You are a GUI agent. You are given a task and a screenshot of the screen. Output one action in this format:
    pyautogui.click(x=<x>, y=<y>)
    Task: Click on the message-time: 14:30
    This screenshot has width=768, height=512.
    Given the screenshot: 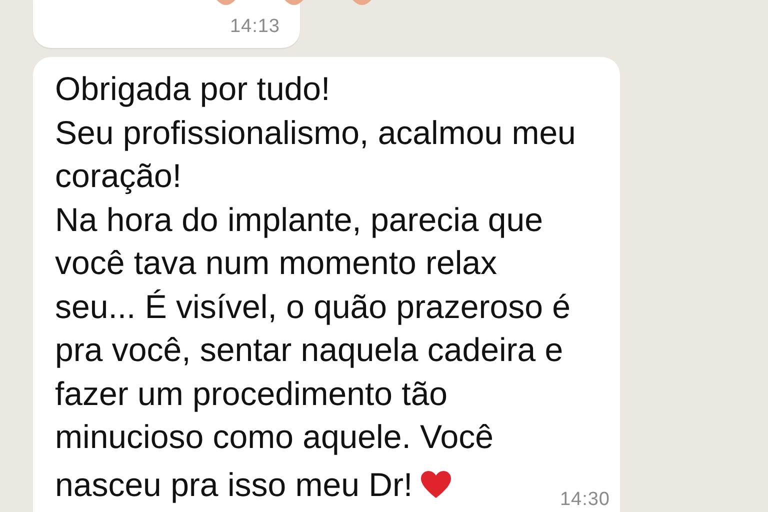 What is the action you would take?
    pyautogui.click(x=585, y=499)
    